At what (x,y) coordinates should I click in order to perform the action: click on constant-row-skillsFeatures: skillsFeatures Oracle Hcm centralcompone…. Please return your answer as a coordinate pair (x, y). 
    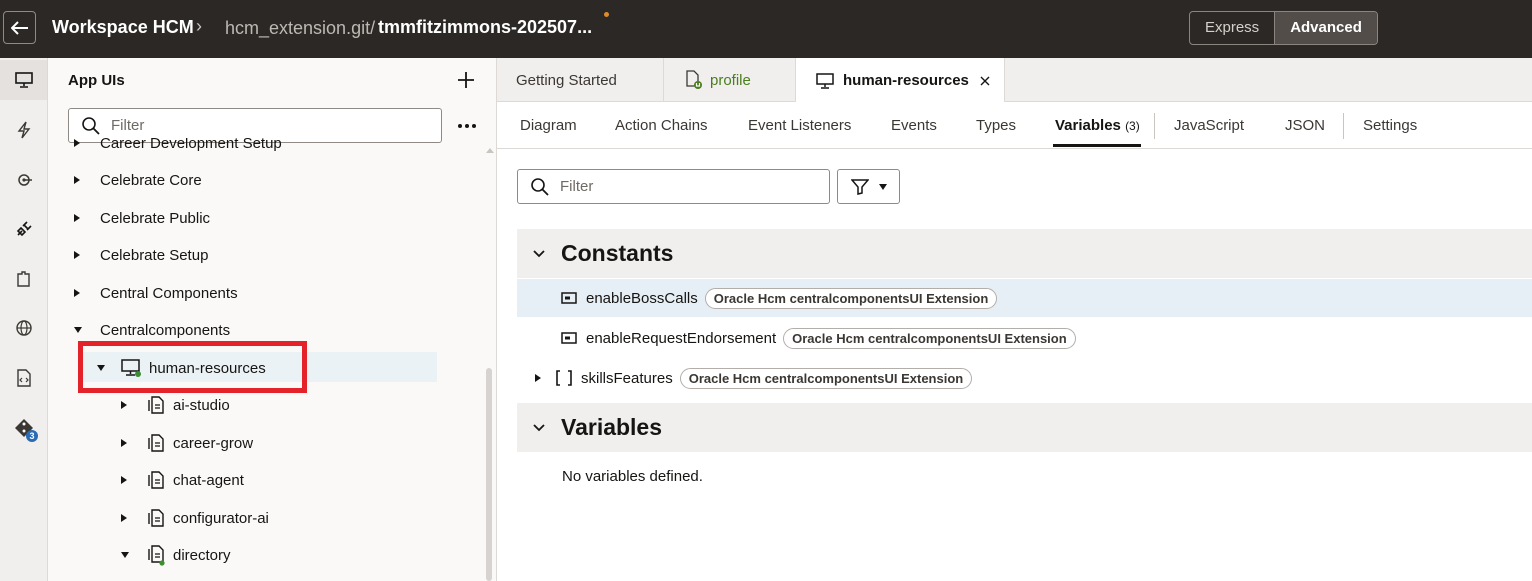
    Looking at the image, I should click on (1024, 378).